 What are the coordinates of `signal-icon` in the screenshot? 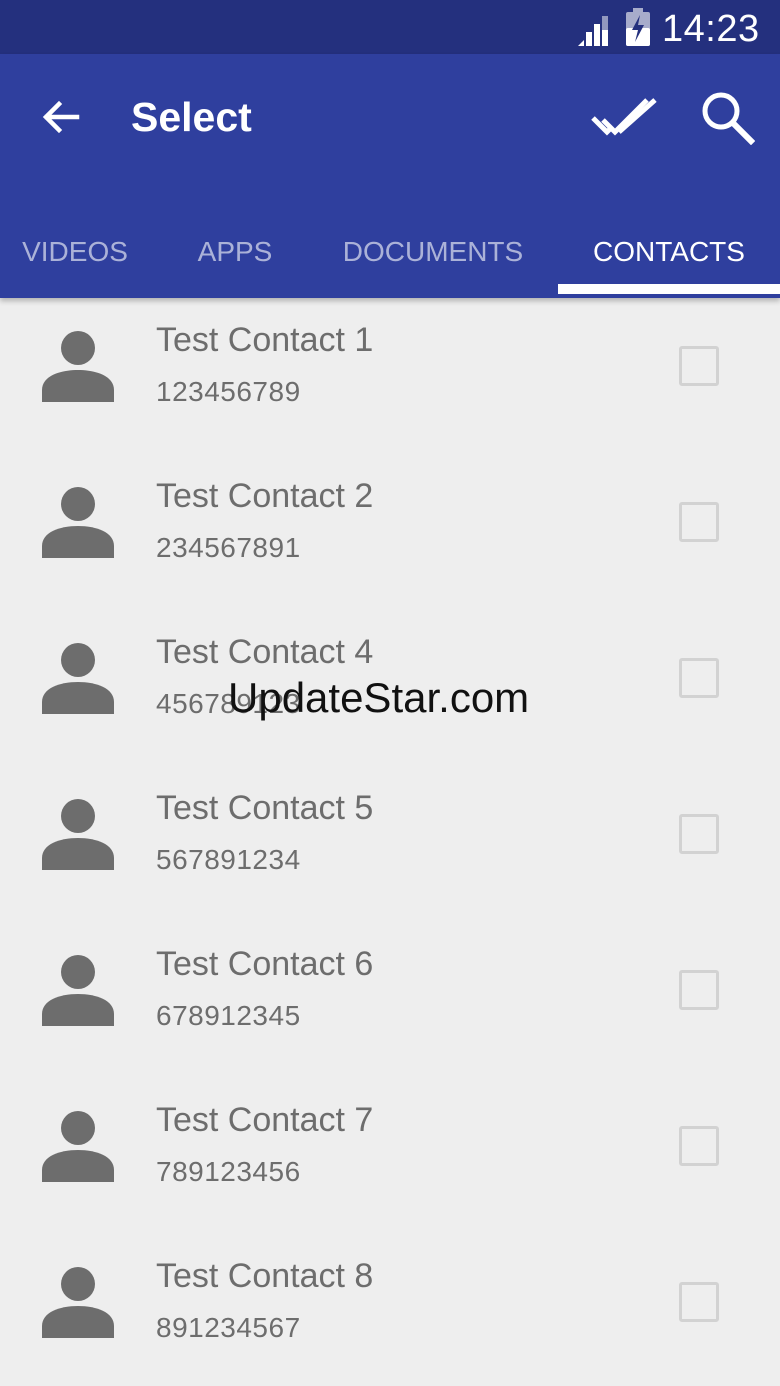 It's located at (593, 31).